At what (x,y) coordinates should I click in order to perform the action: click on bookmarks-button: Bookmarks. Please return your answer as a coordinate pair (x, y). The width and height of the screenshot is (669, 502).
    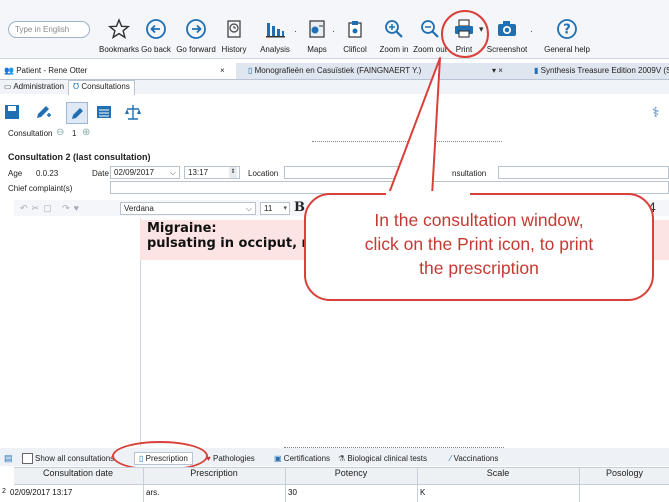
    Looking at the image, I should click on (119, 37).